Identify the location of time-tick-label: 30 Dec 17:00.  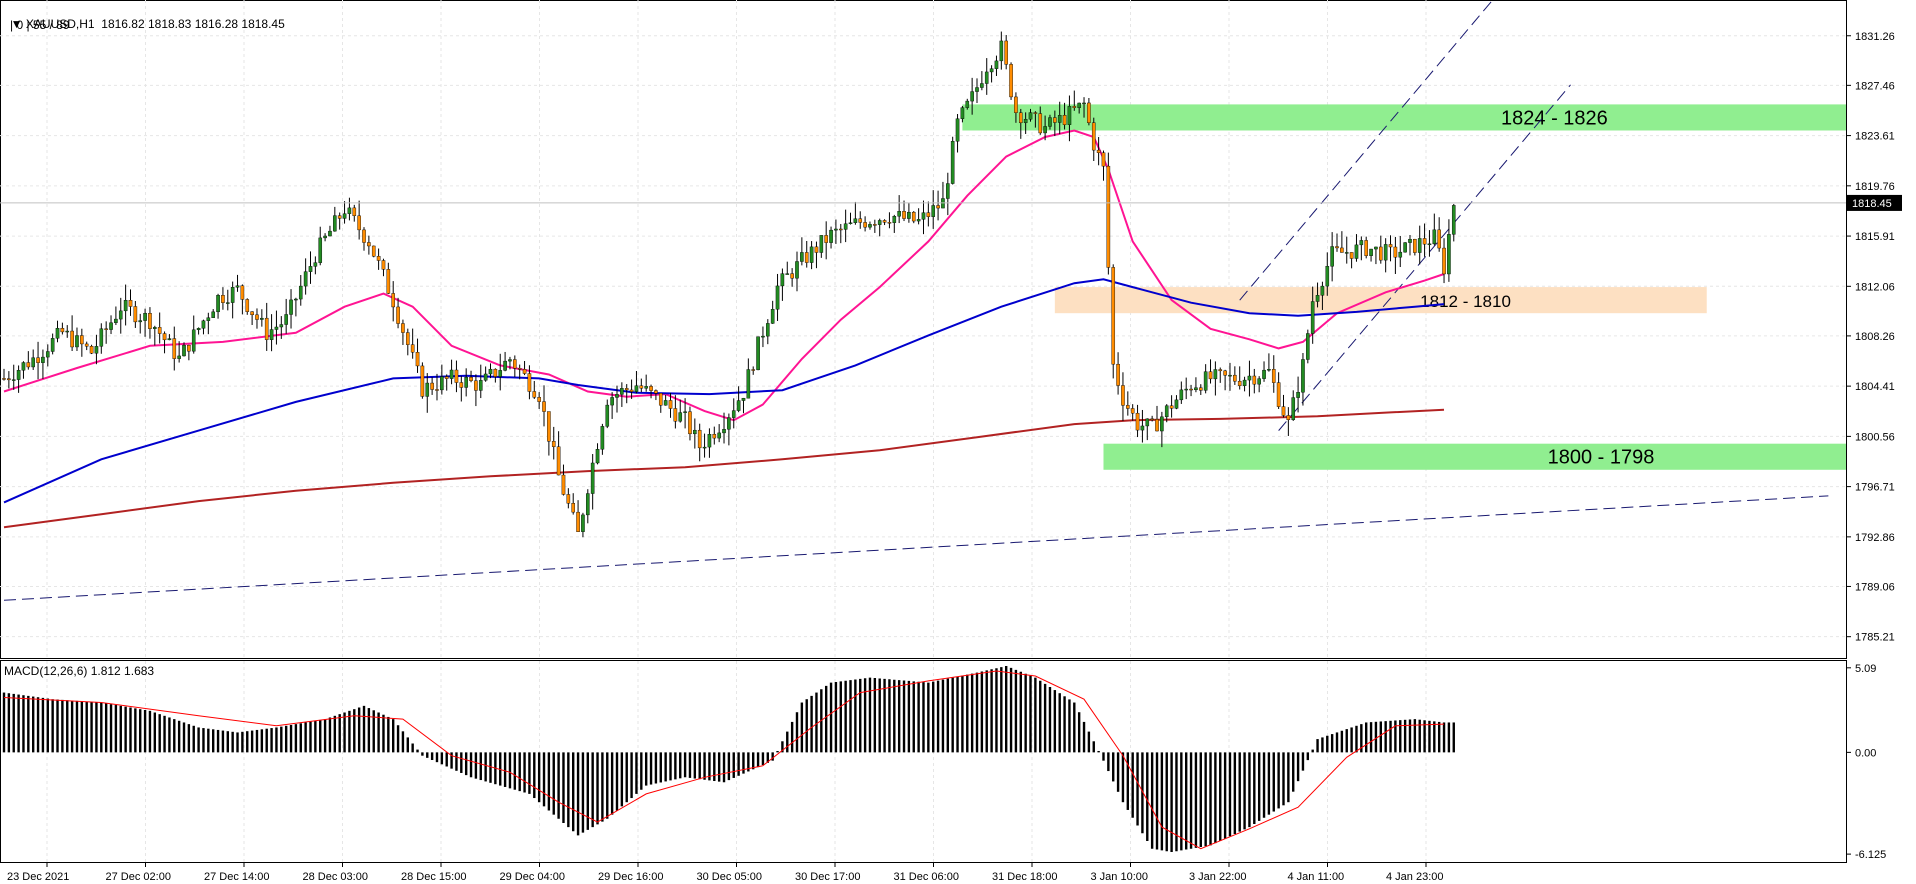
(827, 877).